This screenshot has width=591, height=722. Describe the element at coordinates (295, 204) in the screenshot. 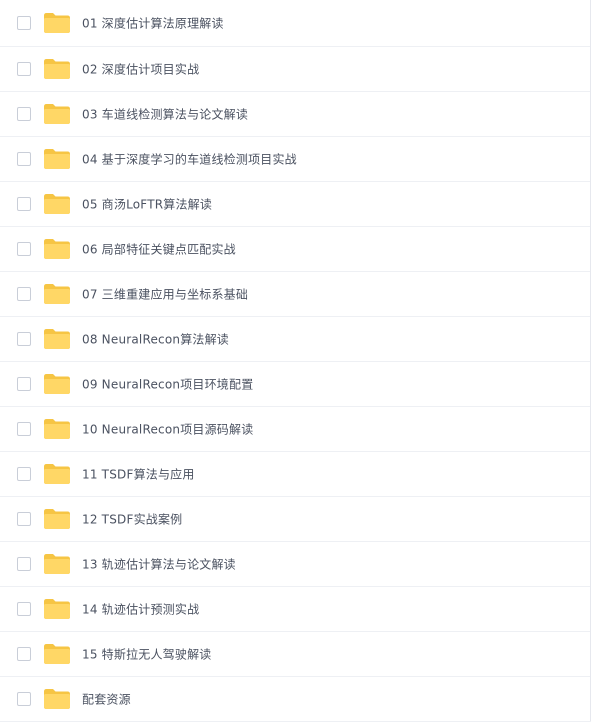

I see `list-item: 05 商汤LoFTR算法解读` at that location.